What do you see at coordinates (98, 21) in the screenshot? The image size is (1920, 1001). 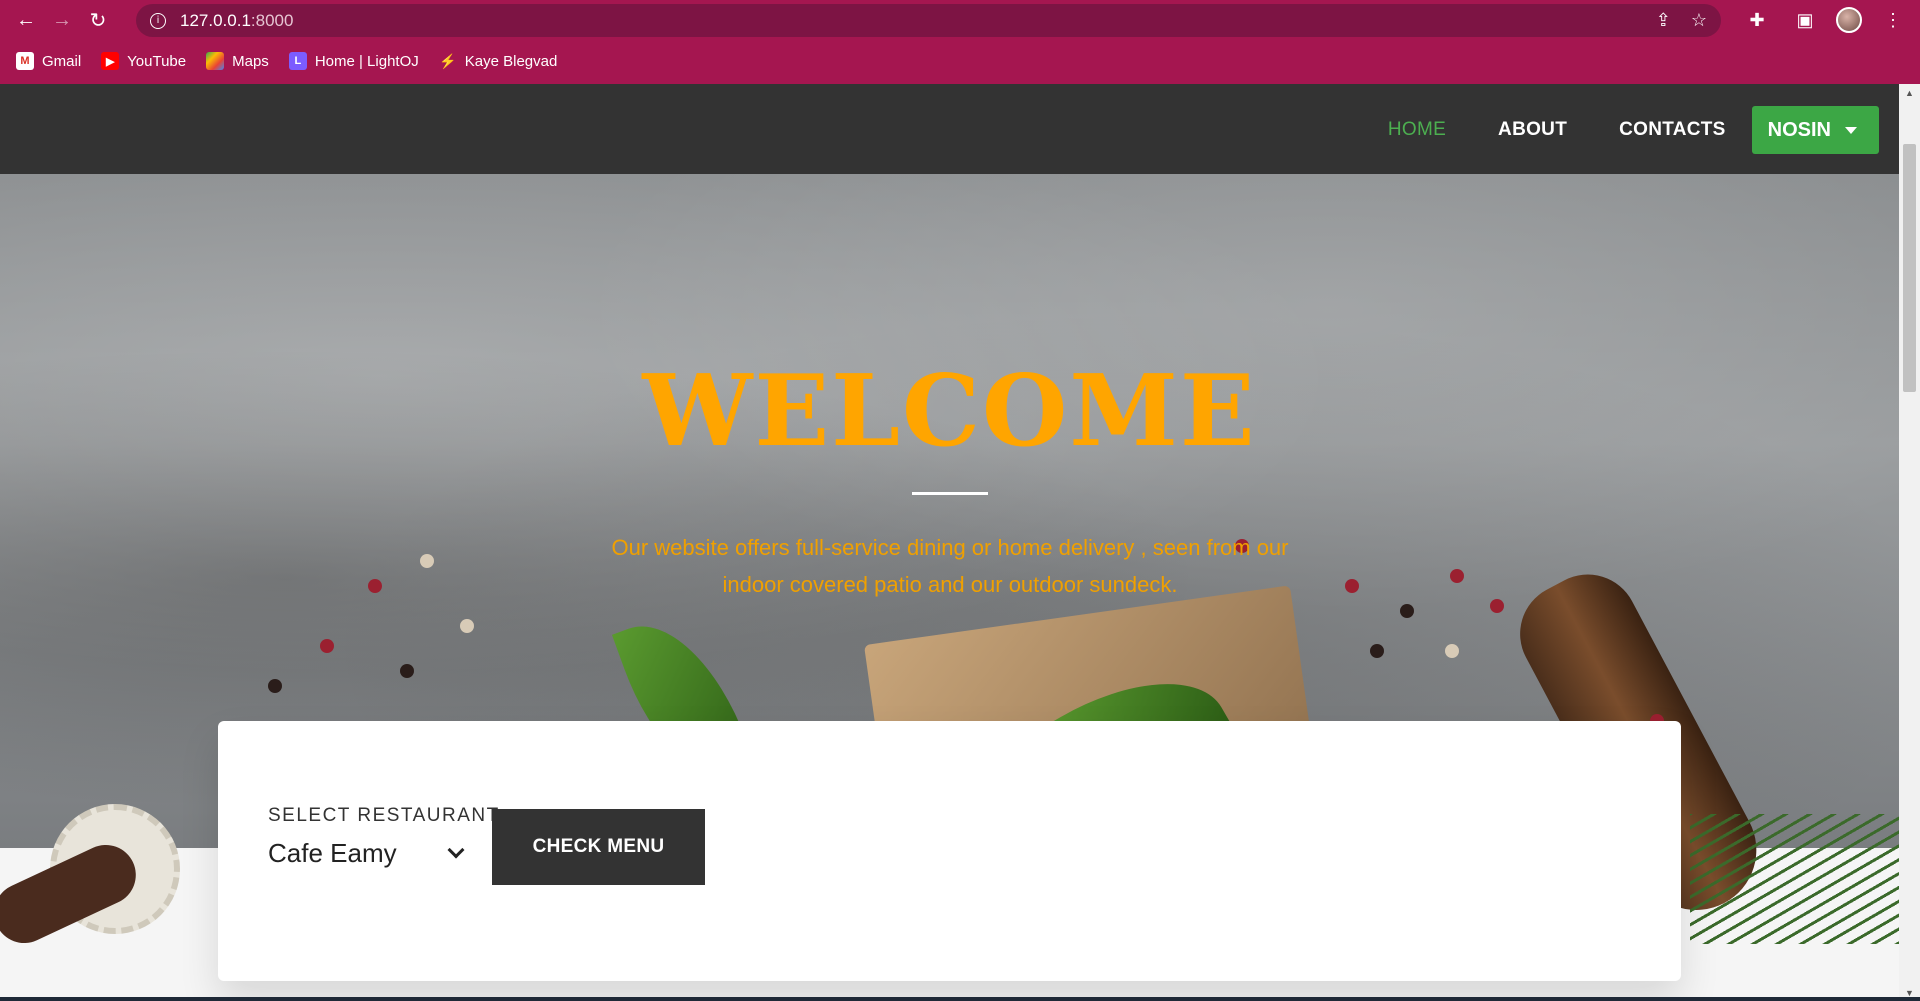 I see `reload-icon: ↻` at bounding box center [98, 21].